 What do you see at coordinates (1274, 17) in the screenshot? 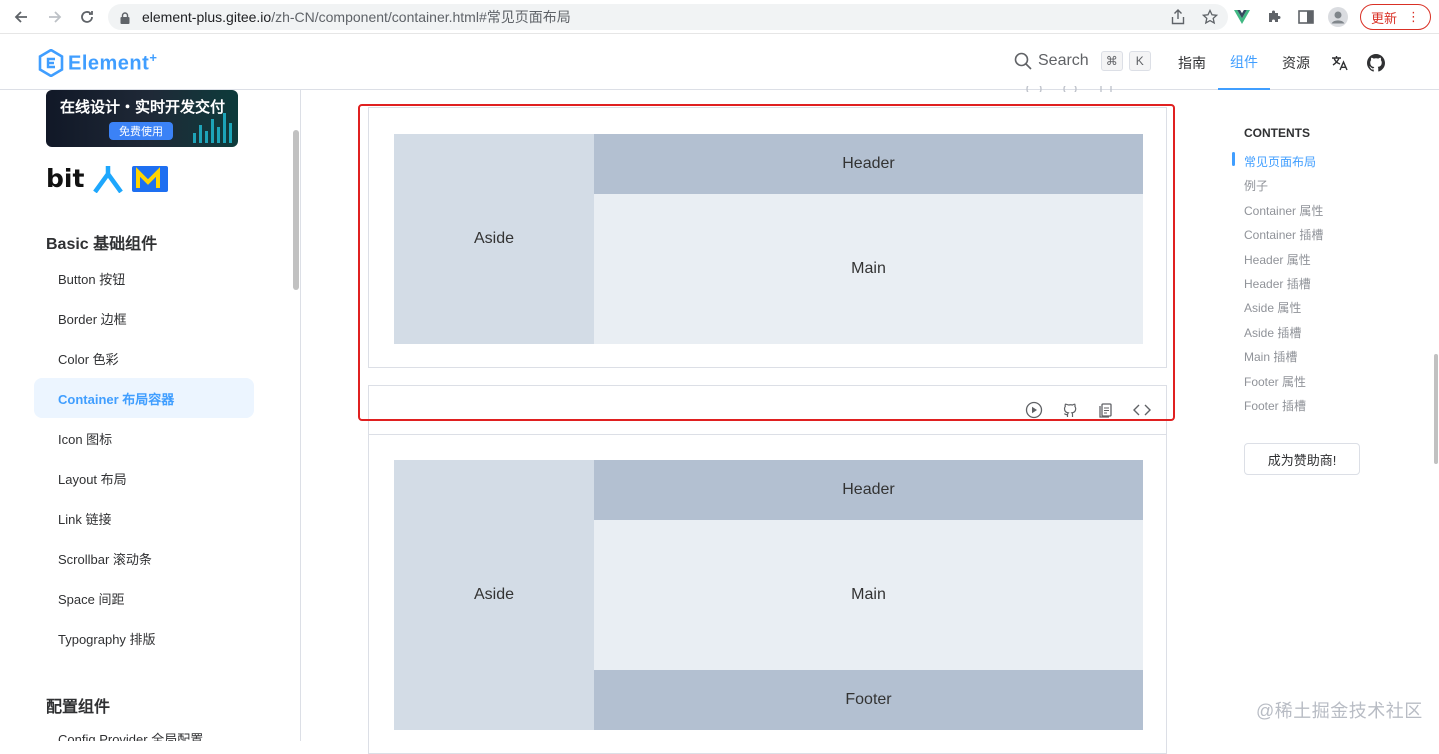
I see `extensions-puzzle-icon` at bounding box center [1274, 17].